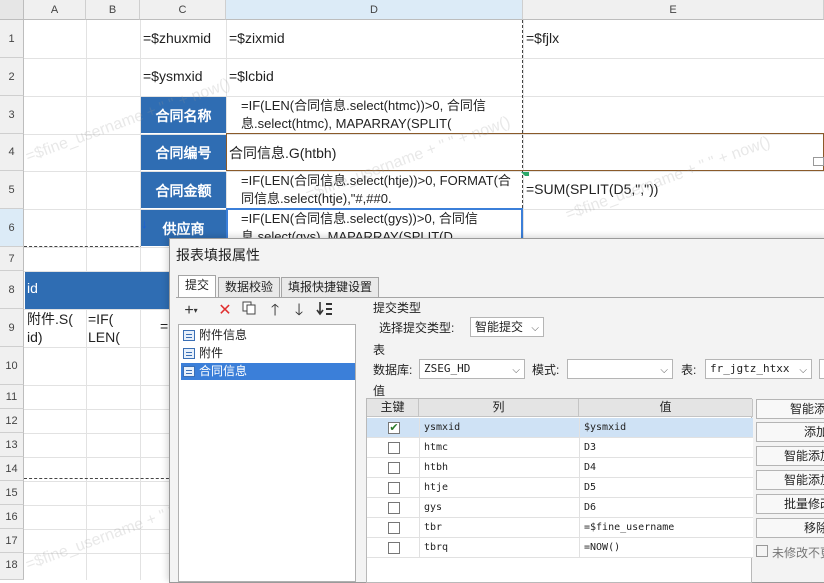 This screenshot has height=583, width=824. I want to click on remove-field-button: 移除字段, so click(790, 528).